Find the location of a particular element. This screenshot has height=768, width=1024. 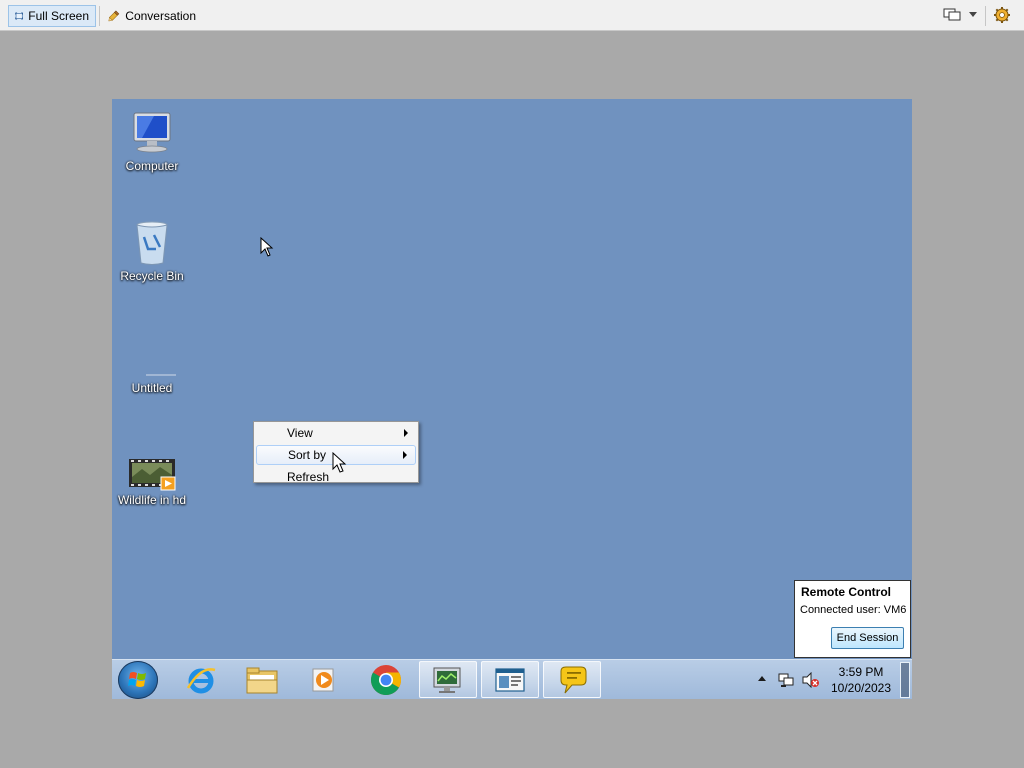

news-window-icon is located at coordinates (510, 680).